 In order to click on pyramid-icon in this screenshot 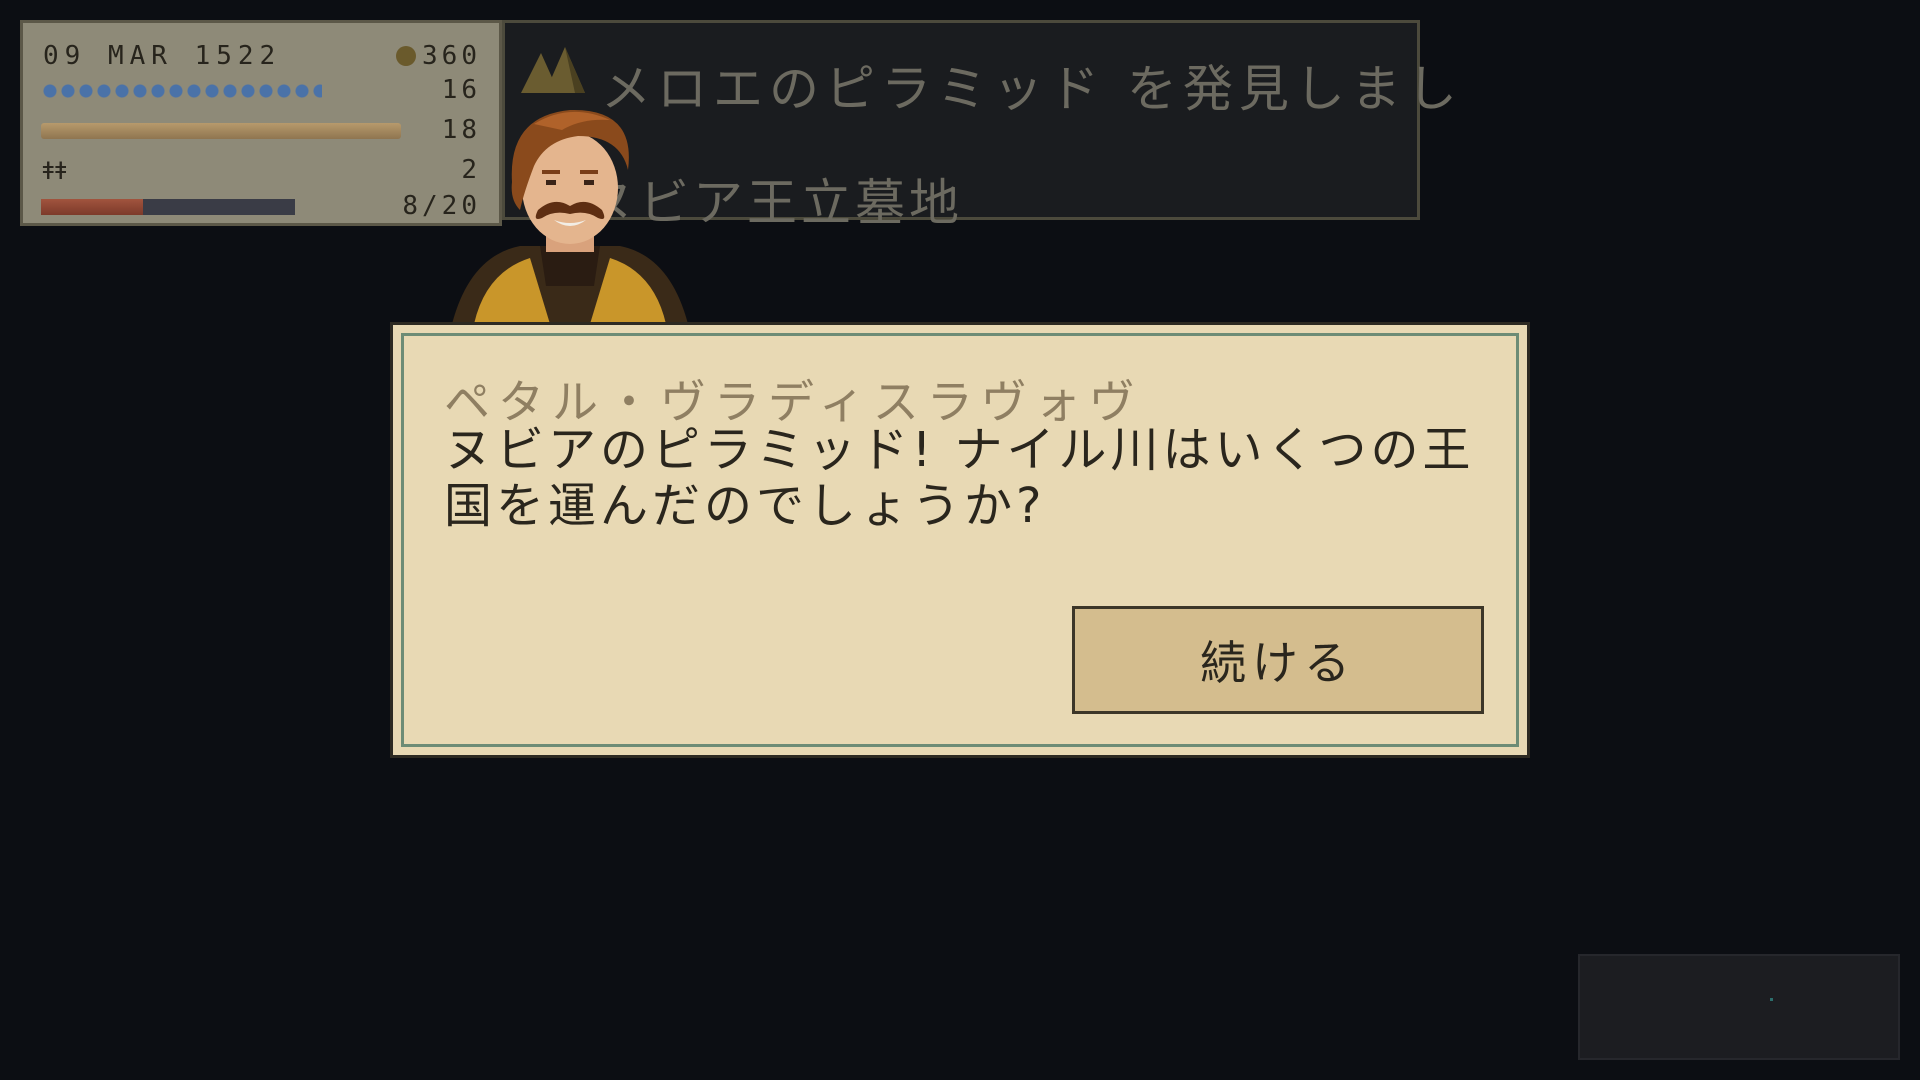, I will do `click(553, 70)`.